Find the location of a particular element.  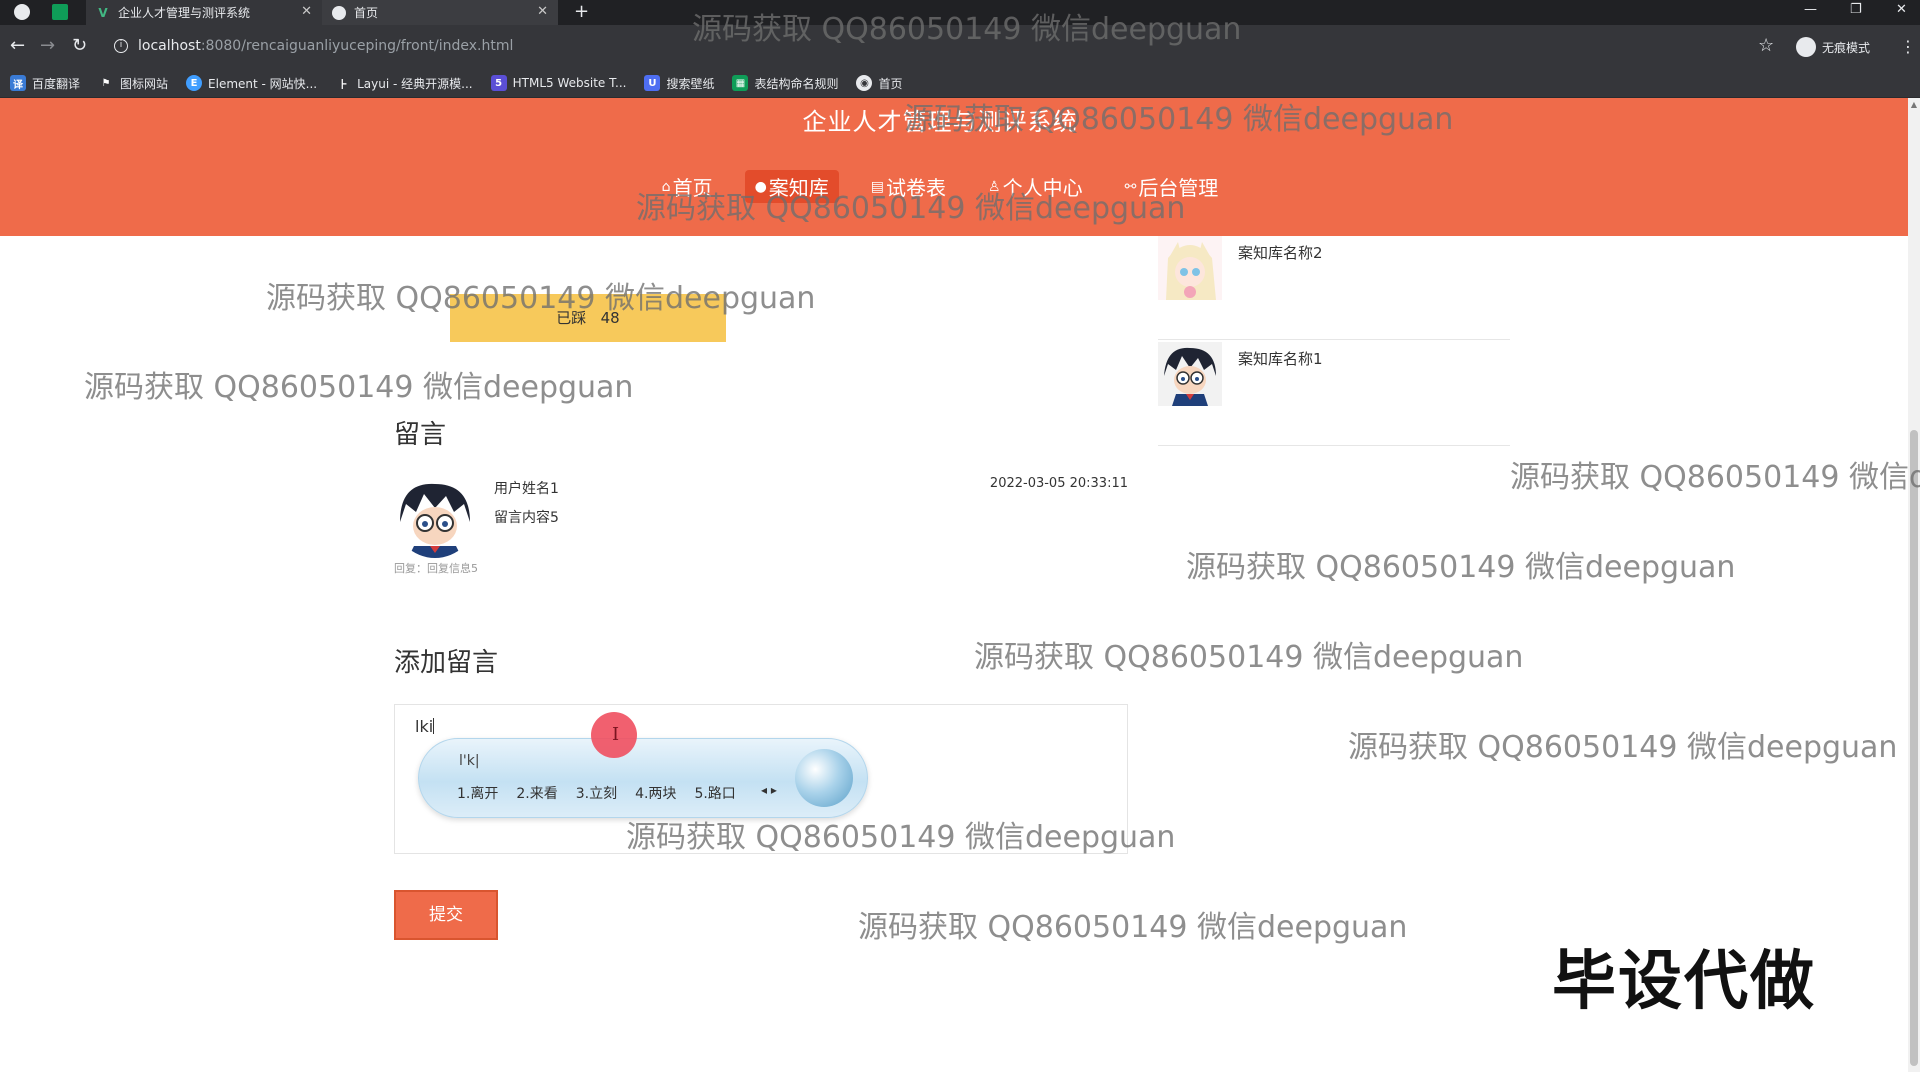

paper-icon: ▤ is located at coordinates (877, 186).